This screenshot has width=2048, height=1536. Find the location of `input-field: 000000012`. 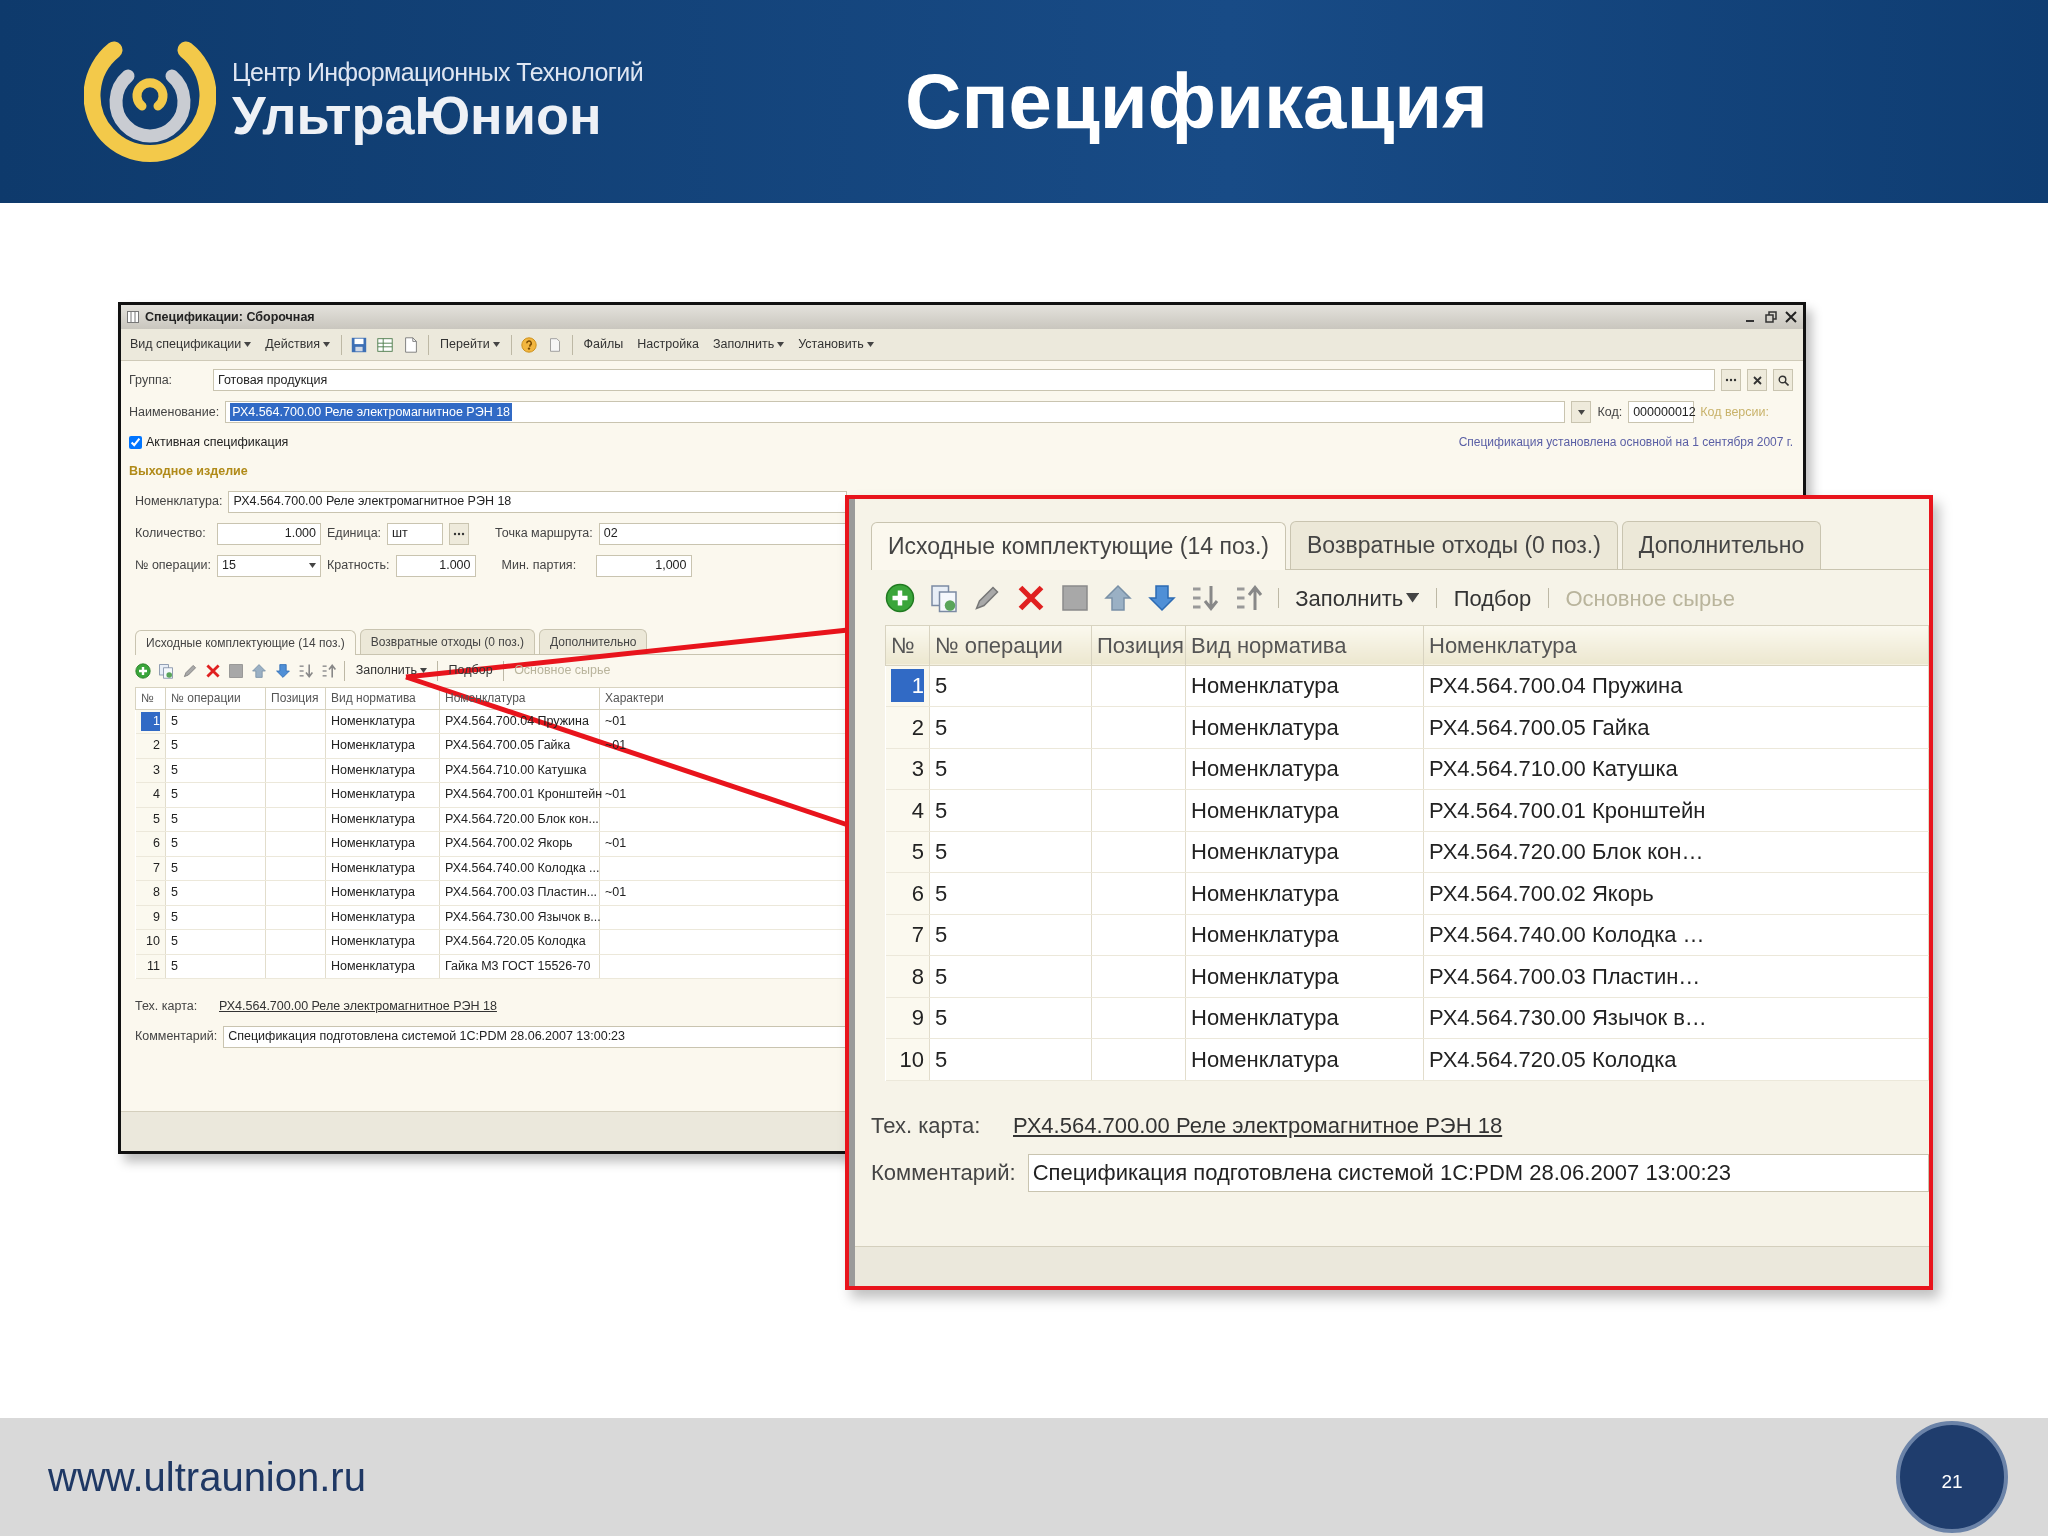

input-field: 000000012 is located at coordinates (1661, 412).